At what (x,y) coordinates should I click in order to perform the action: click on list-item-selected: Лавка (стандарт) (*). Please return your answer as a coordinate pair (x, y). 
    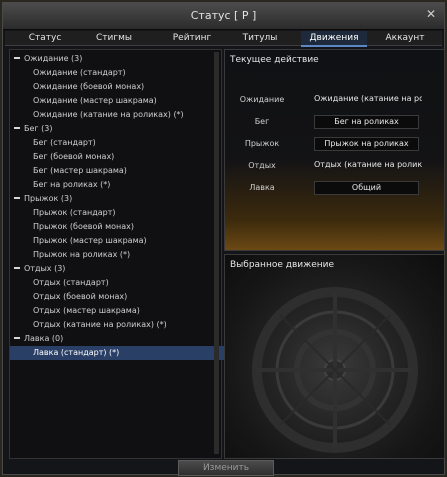
    Looking at the image, I should click on (120, 353).